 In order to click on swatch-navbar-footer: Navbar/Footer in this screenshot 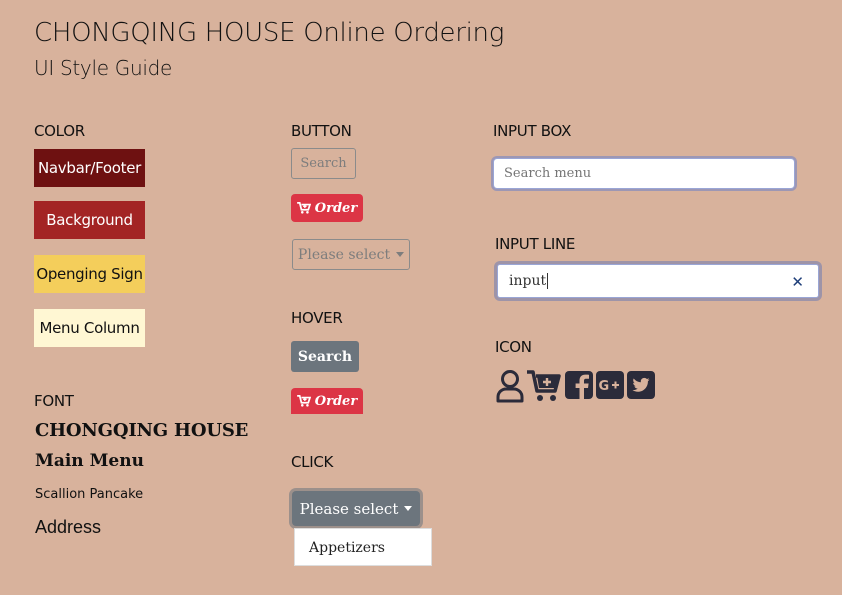, I will do `click(89, 168)`.